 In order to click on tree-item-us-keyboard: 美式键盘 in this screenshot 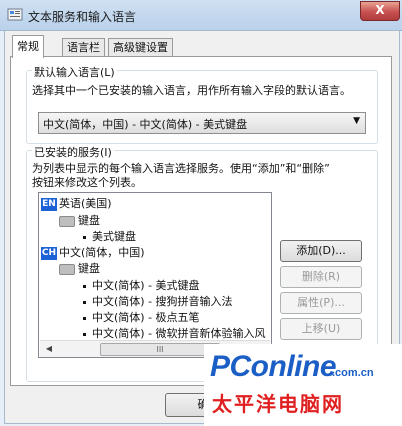, I will do `click(109, 236)`.